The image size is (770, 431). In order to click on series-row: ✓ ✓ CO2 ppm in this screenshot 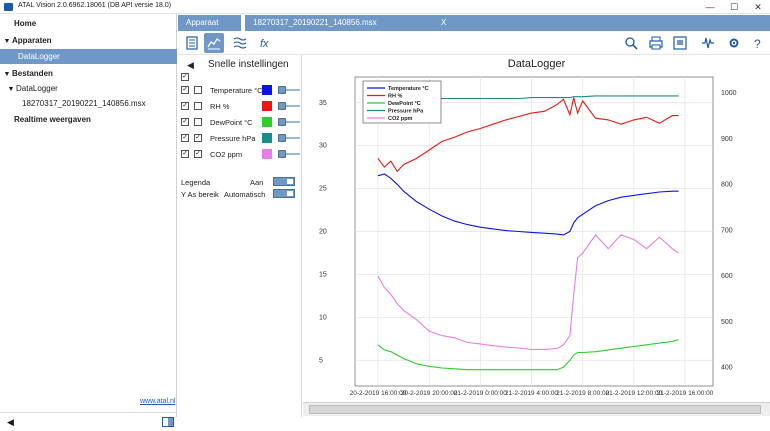, I will do `click(240, 155)`.